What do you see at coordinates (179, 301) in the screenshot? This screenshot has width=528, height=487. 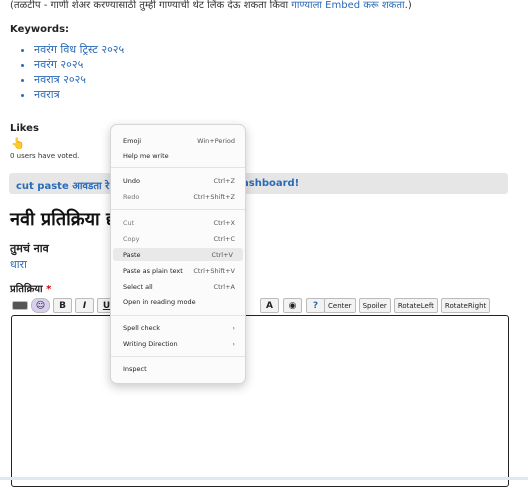 I see `menu-item-reading-mode: Open in reading mode` at bounding box center [179, 301].